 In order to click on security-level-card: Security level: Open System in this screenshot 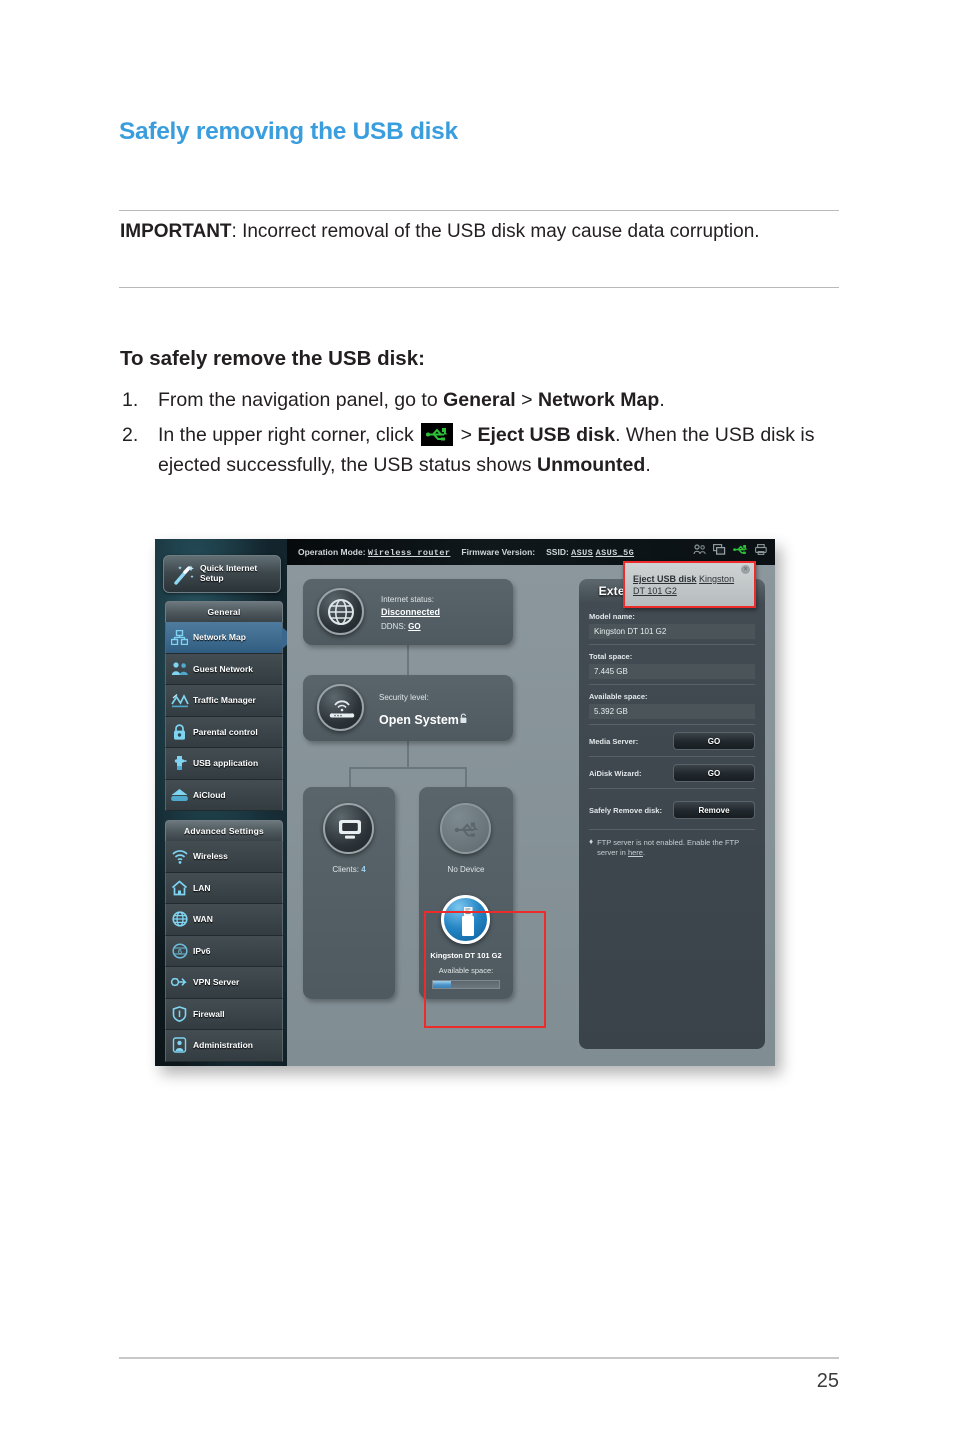, I will do `click(408, 708)`.